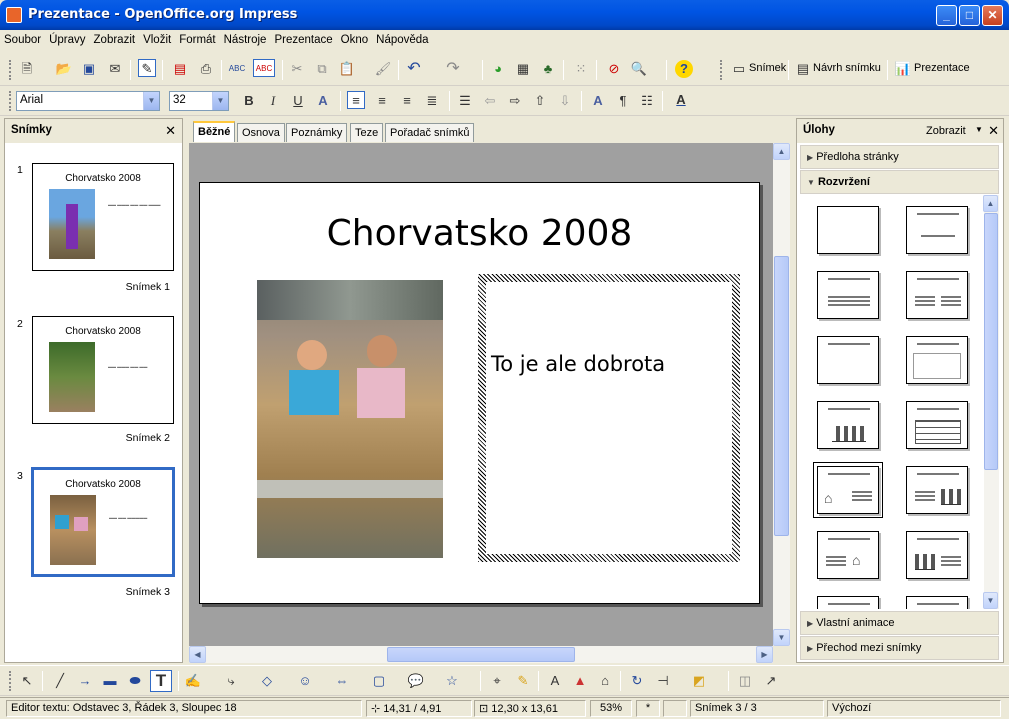 The height and width of the screenshot is (719, 1009). Describe the element at coordinates (103, 370) in the screenshot. I see `slide-thumbnail-2: Chorvatsko 2008 ▬▬ ▬▬▬ ▬▬ ▬▬` at that location.